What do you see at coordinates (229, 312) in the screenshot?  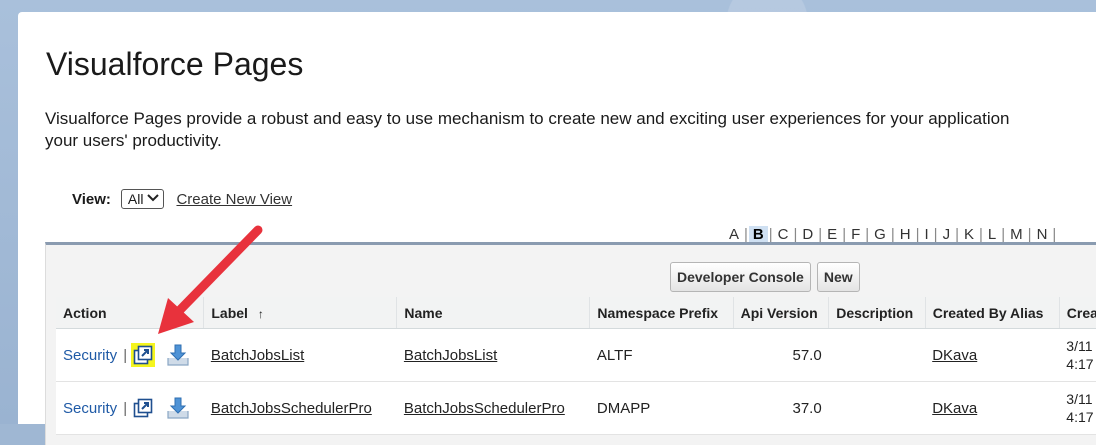 I see `col-label-text: Label` at bounding box center [229, 312].